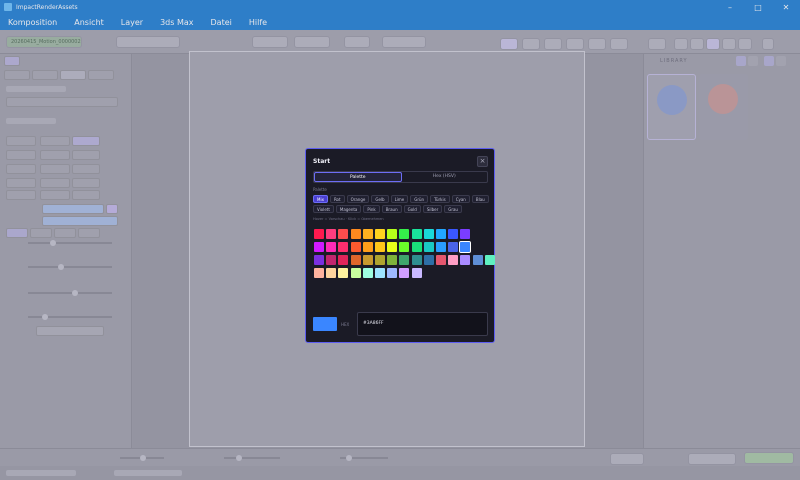 The width and height of the screenshot is (800, 480). Describe the element at coordinates (371, 209) in the screenshot. I see `filter-chip-pink: Pink` at that location.